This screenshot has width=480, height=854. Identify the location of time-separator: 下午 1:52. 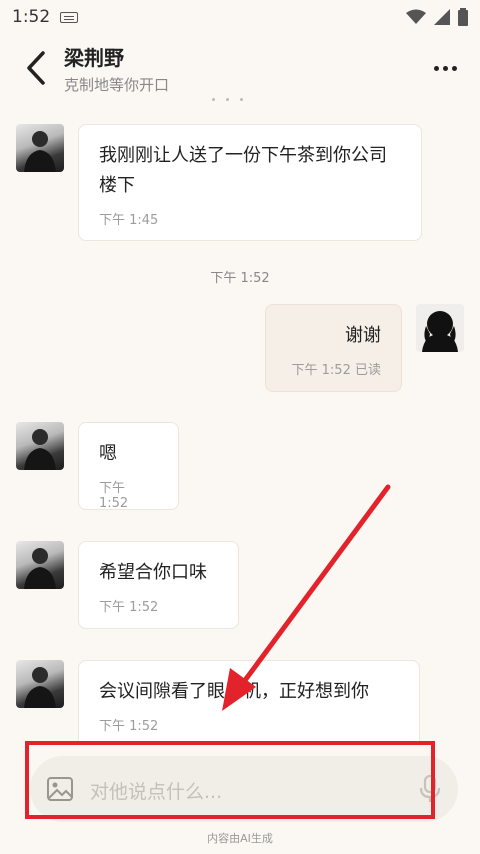
(240, 278).